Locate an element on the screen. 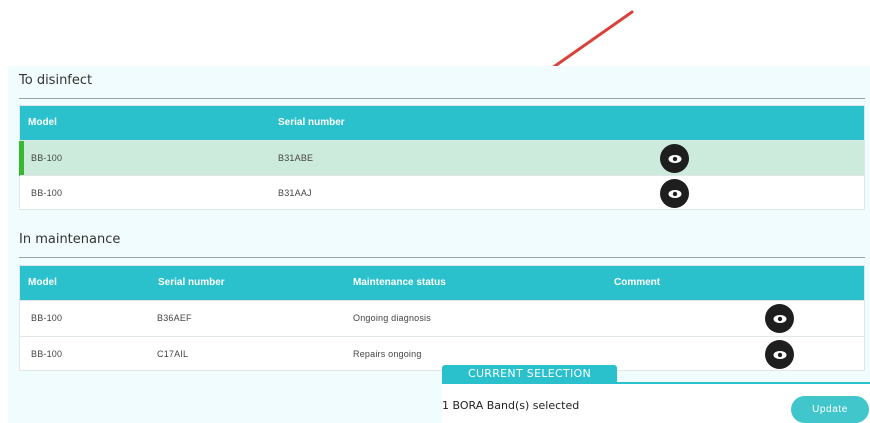 The image size is (870, 423). table-row: BB-100 B36AEF Ongoing diagnosis is located at coordinates (442, 318).